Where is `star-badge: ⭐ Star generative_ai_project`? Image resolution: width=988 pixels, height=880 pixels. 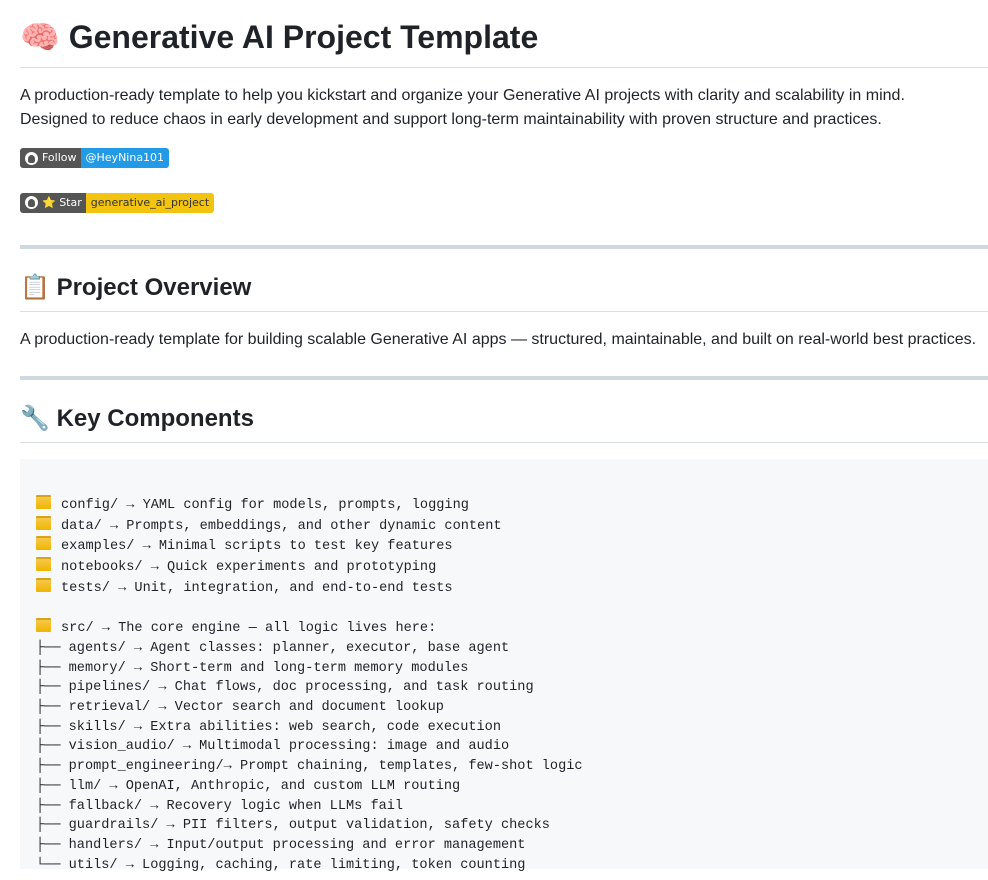
star-badge: ⭐ Star generative_ai_project is located at coordinates (117, 202).